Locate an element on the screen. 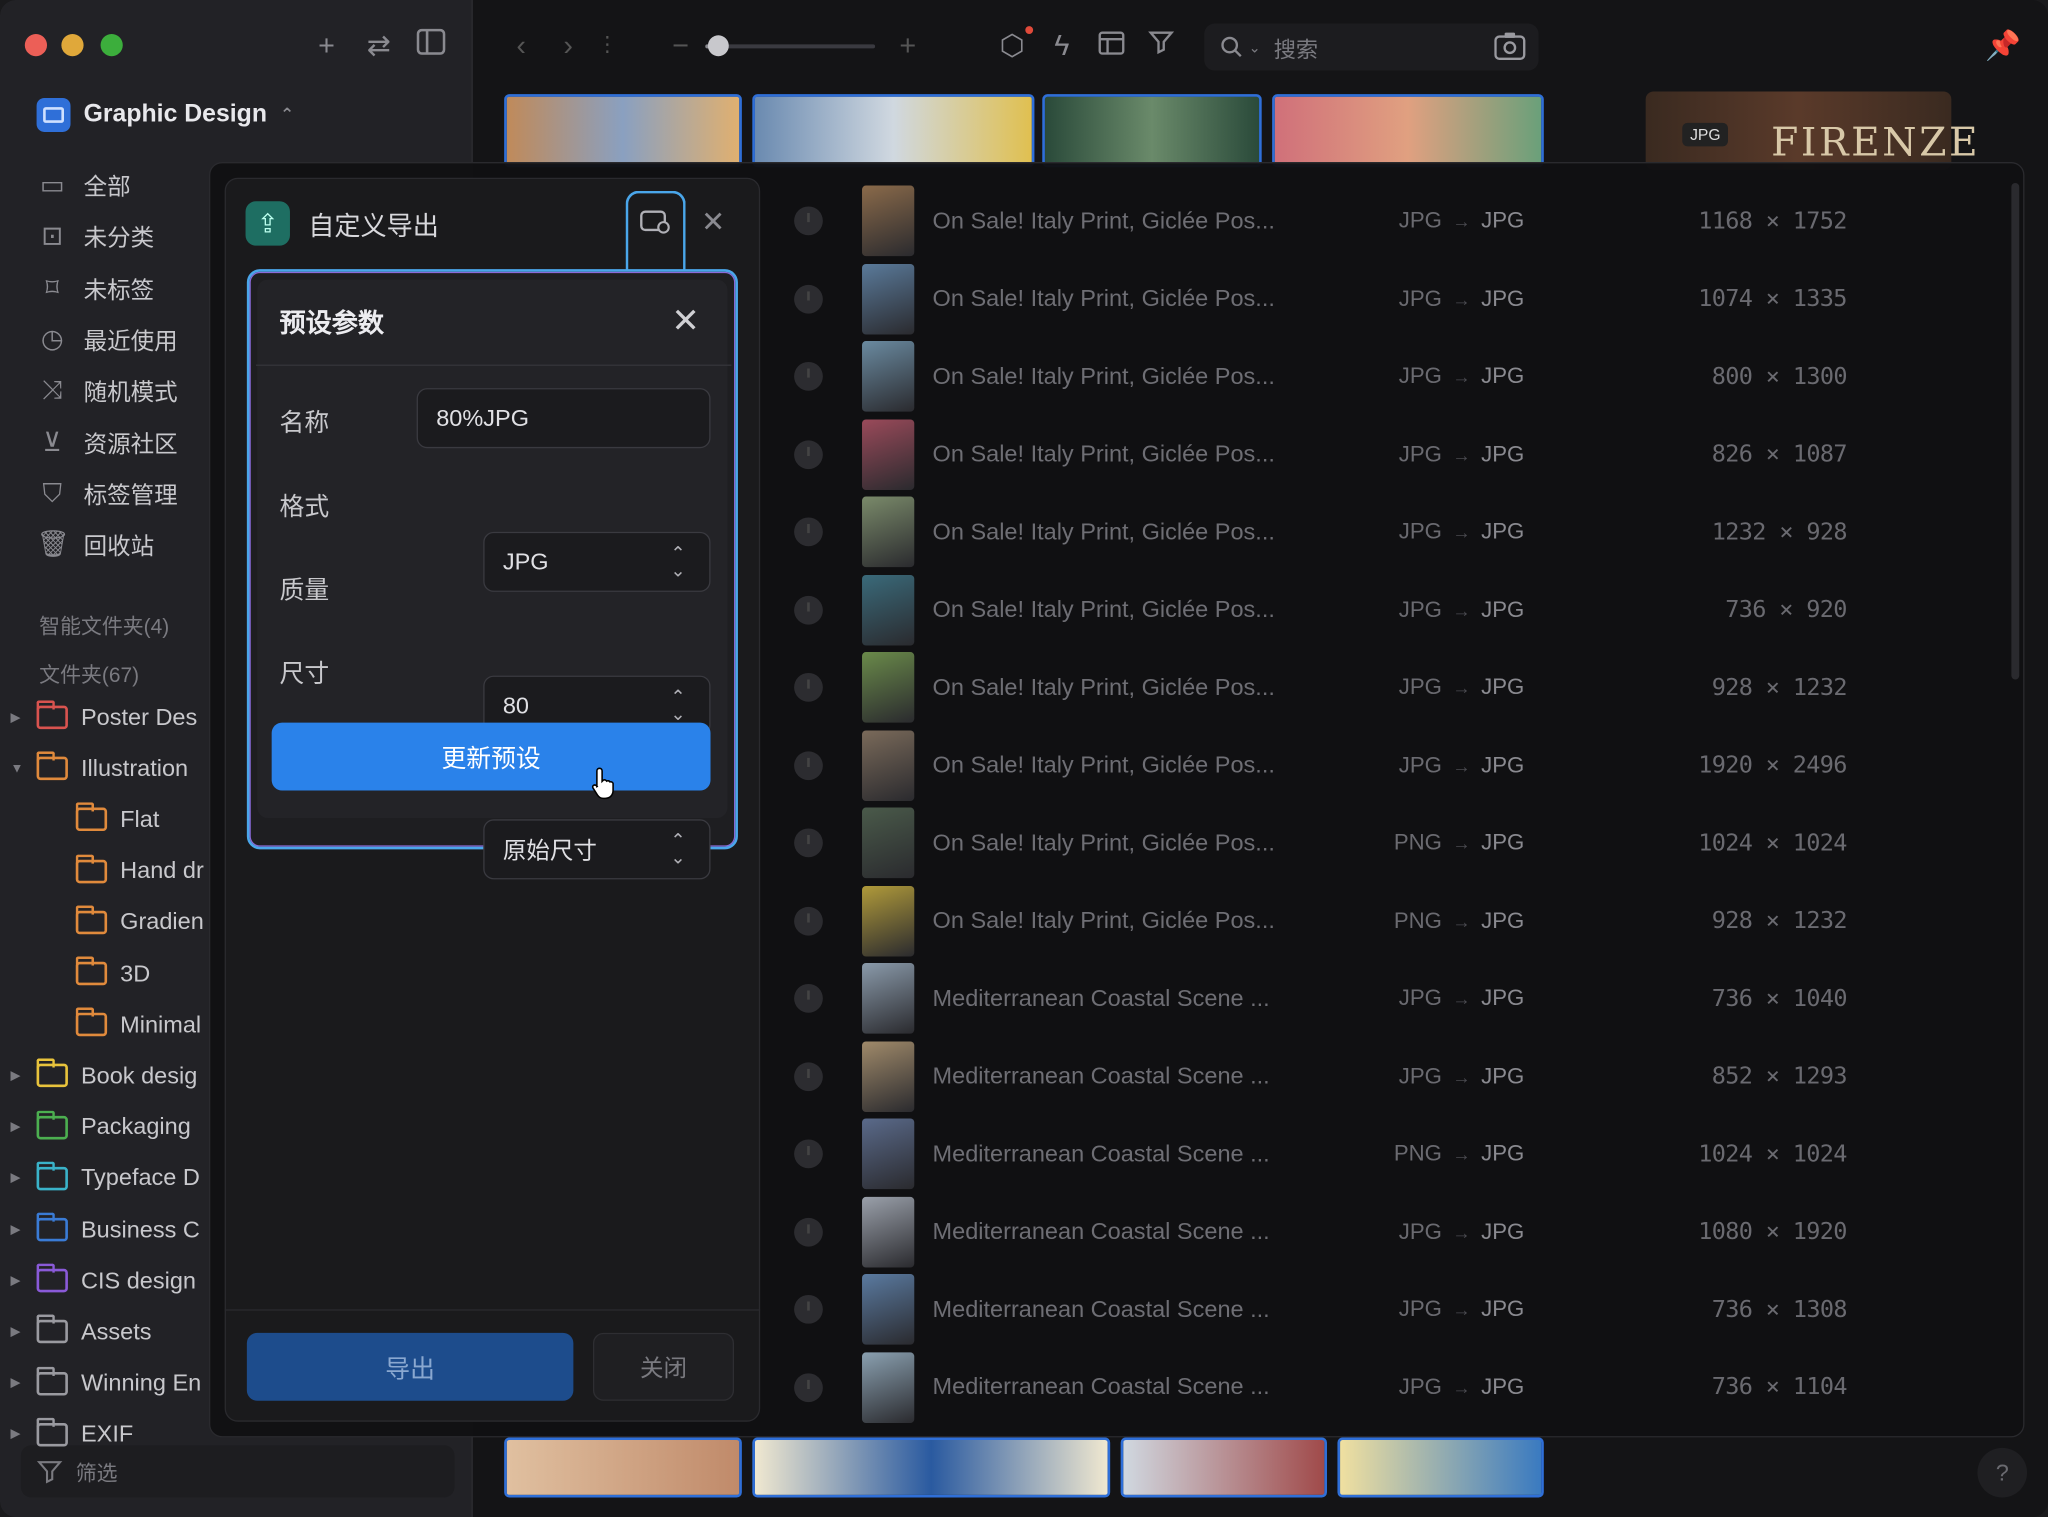  sidebar-toggle-icon is located at coordinates (431, 45).